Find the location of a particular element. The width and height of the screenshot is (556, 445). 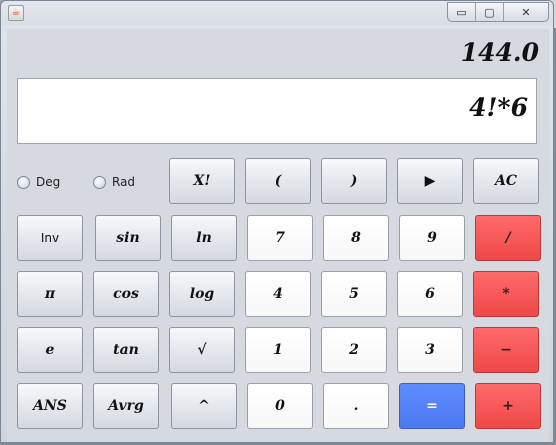

e-button: e is located at coordinates (50, 350).